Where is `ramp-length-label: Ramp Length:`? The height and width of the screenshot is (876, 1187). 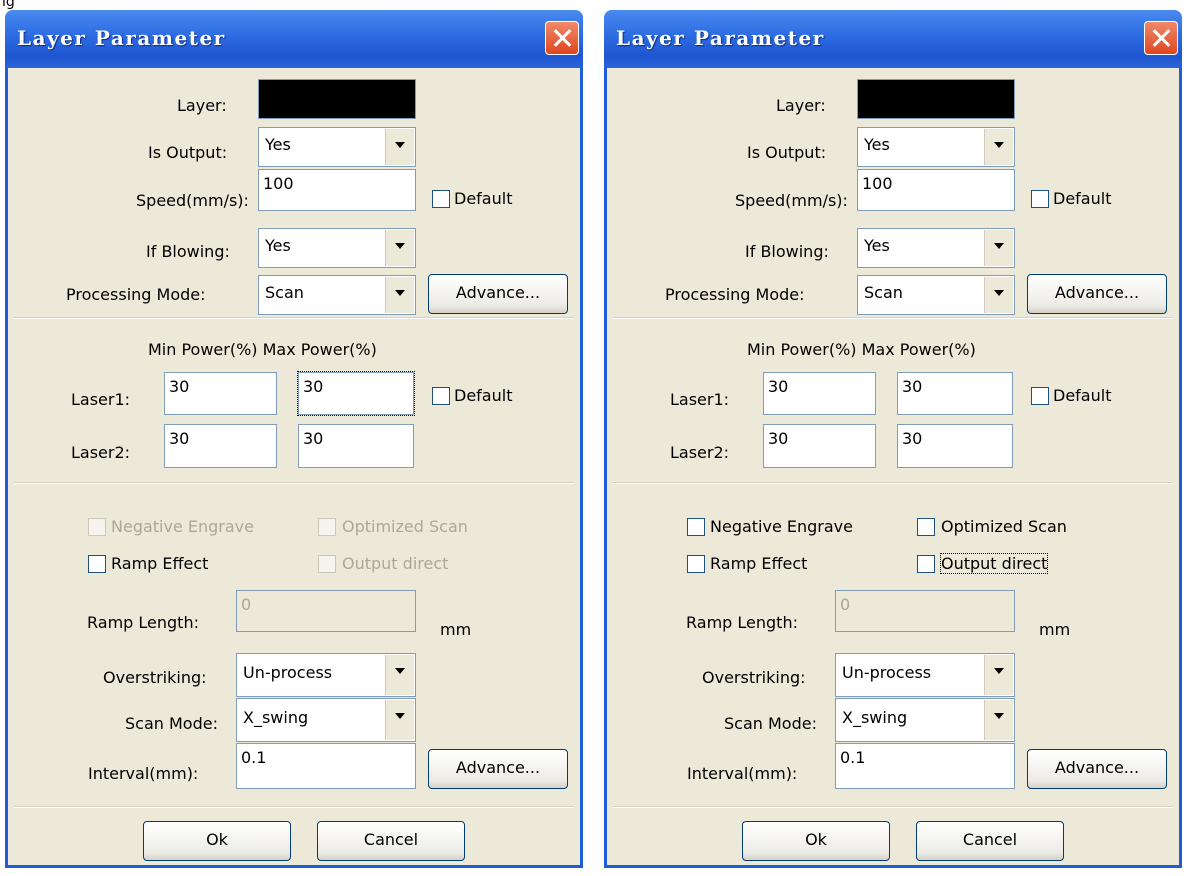
ramp-length-label: Ramp Length: is located at coordinates (143, 622).